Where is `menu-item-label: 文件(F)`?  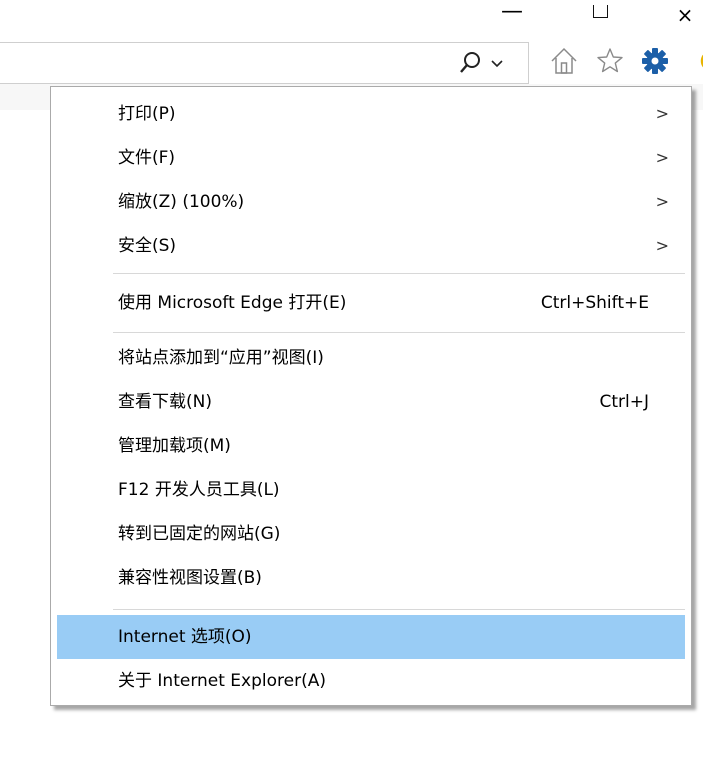 menu-item-label: 文件(F) is located at coordinates (147, 158).